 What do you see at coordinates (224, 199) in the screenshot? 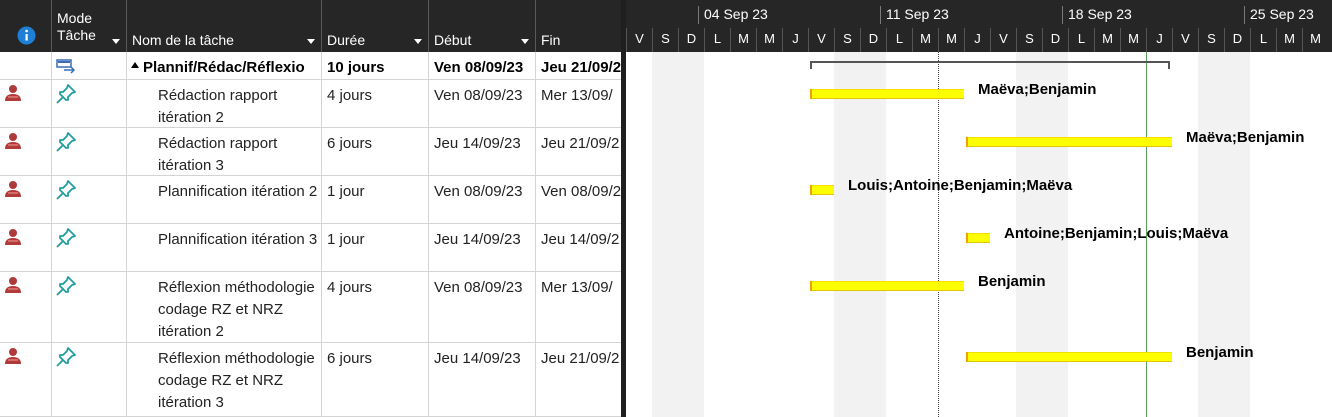
I see `task-name-cell: Plannification itération 2` at bounding box center [224, 199].